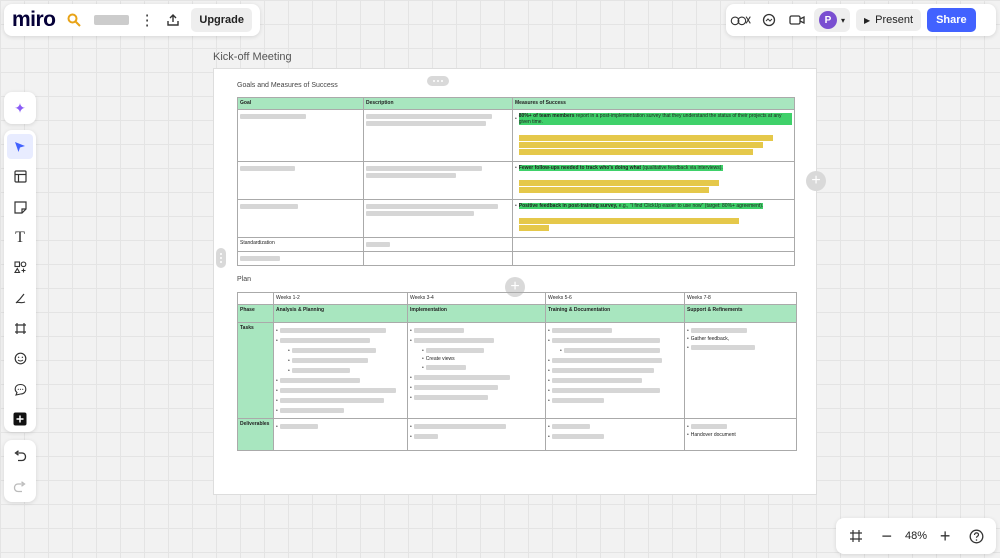  I want to click on plan-weeks-row: Weeks 1-2 Weeks 3-4 Weeks 5-6 Weeks 7-8, so click(517, 298).